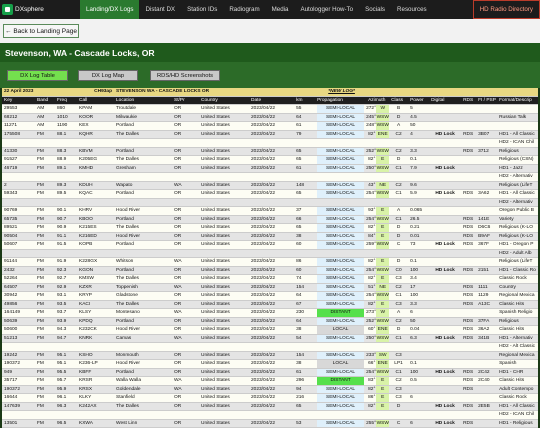 This screenshot has height=428, width=540. What do you see at coordinates (270, 253) in the screenshot?
I see `table-row: HD2 - Adult Alb` at bounding box center [270, 253].